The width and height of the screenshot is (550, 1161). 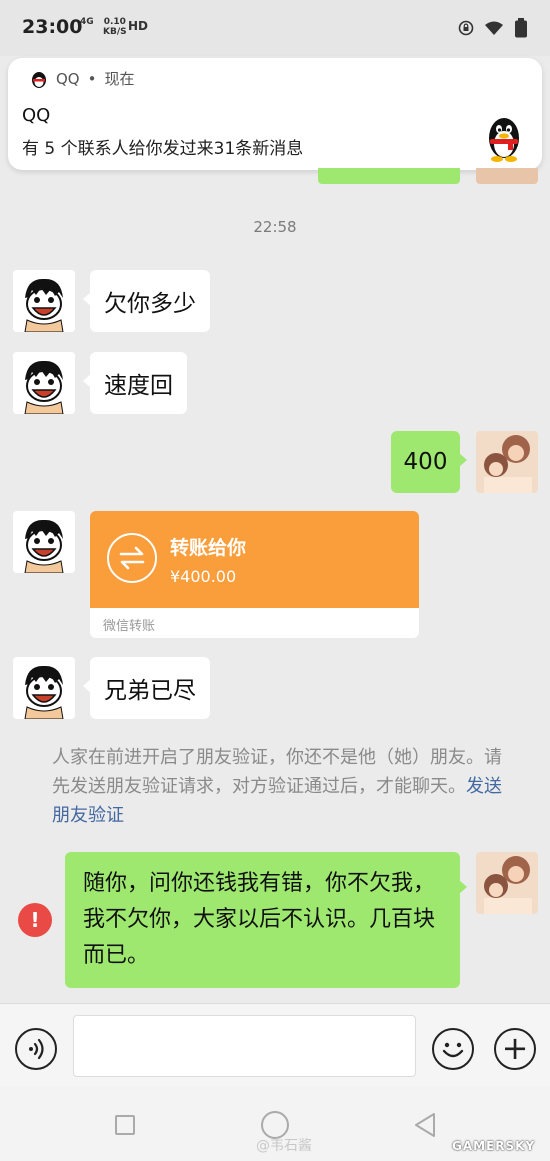 What do you see at coordinates (125, 1125) in the screenshot?
I see `recent-apps-icon` at bounding box center [125, 1125].